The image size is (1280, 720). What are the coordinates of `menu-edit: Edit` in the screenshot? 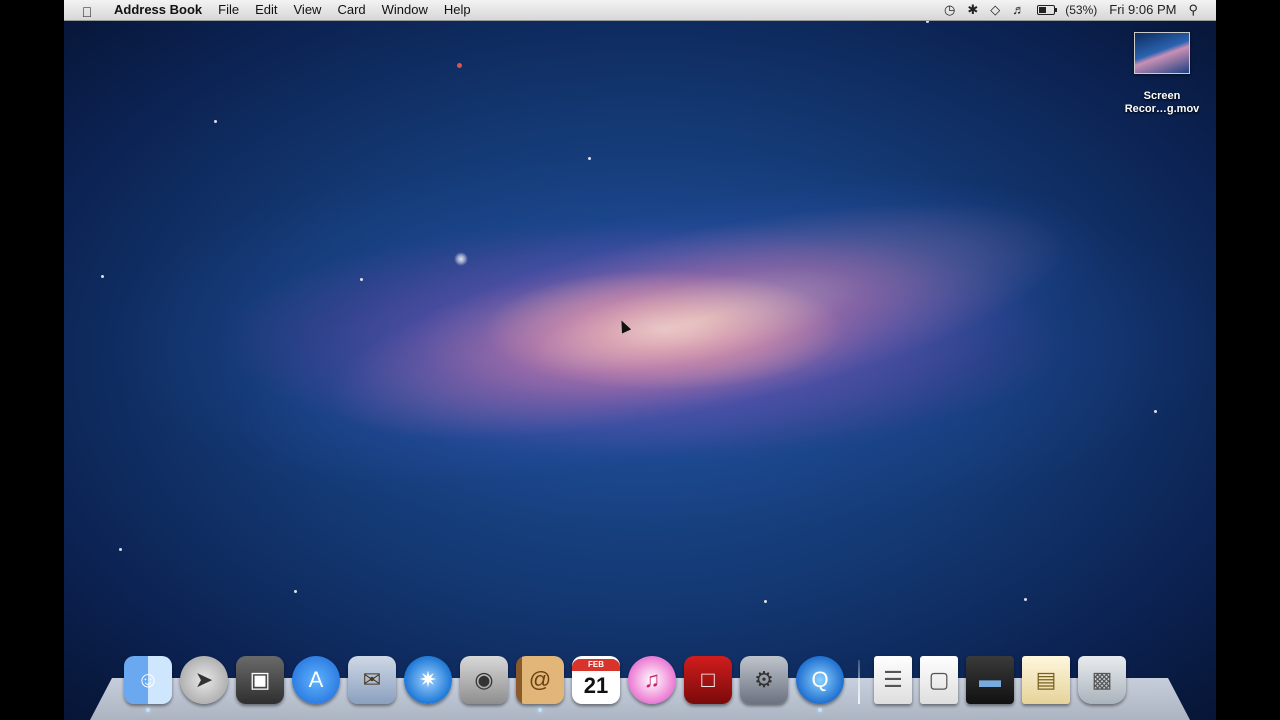 It's located at (266, 10).